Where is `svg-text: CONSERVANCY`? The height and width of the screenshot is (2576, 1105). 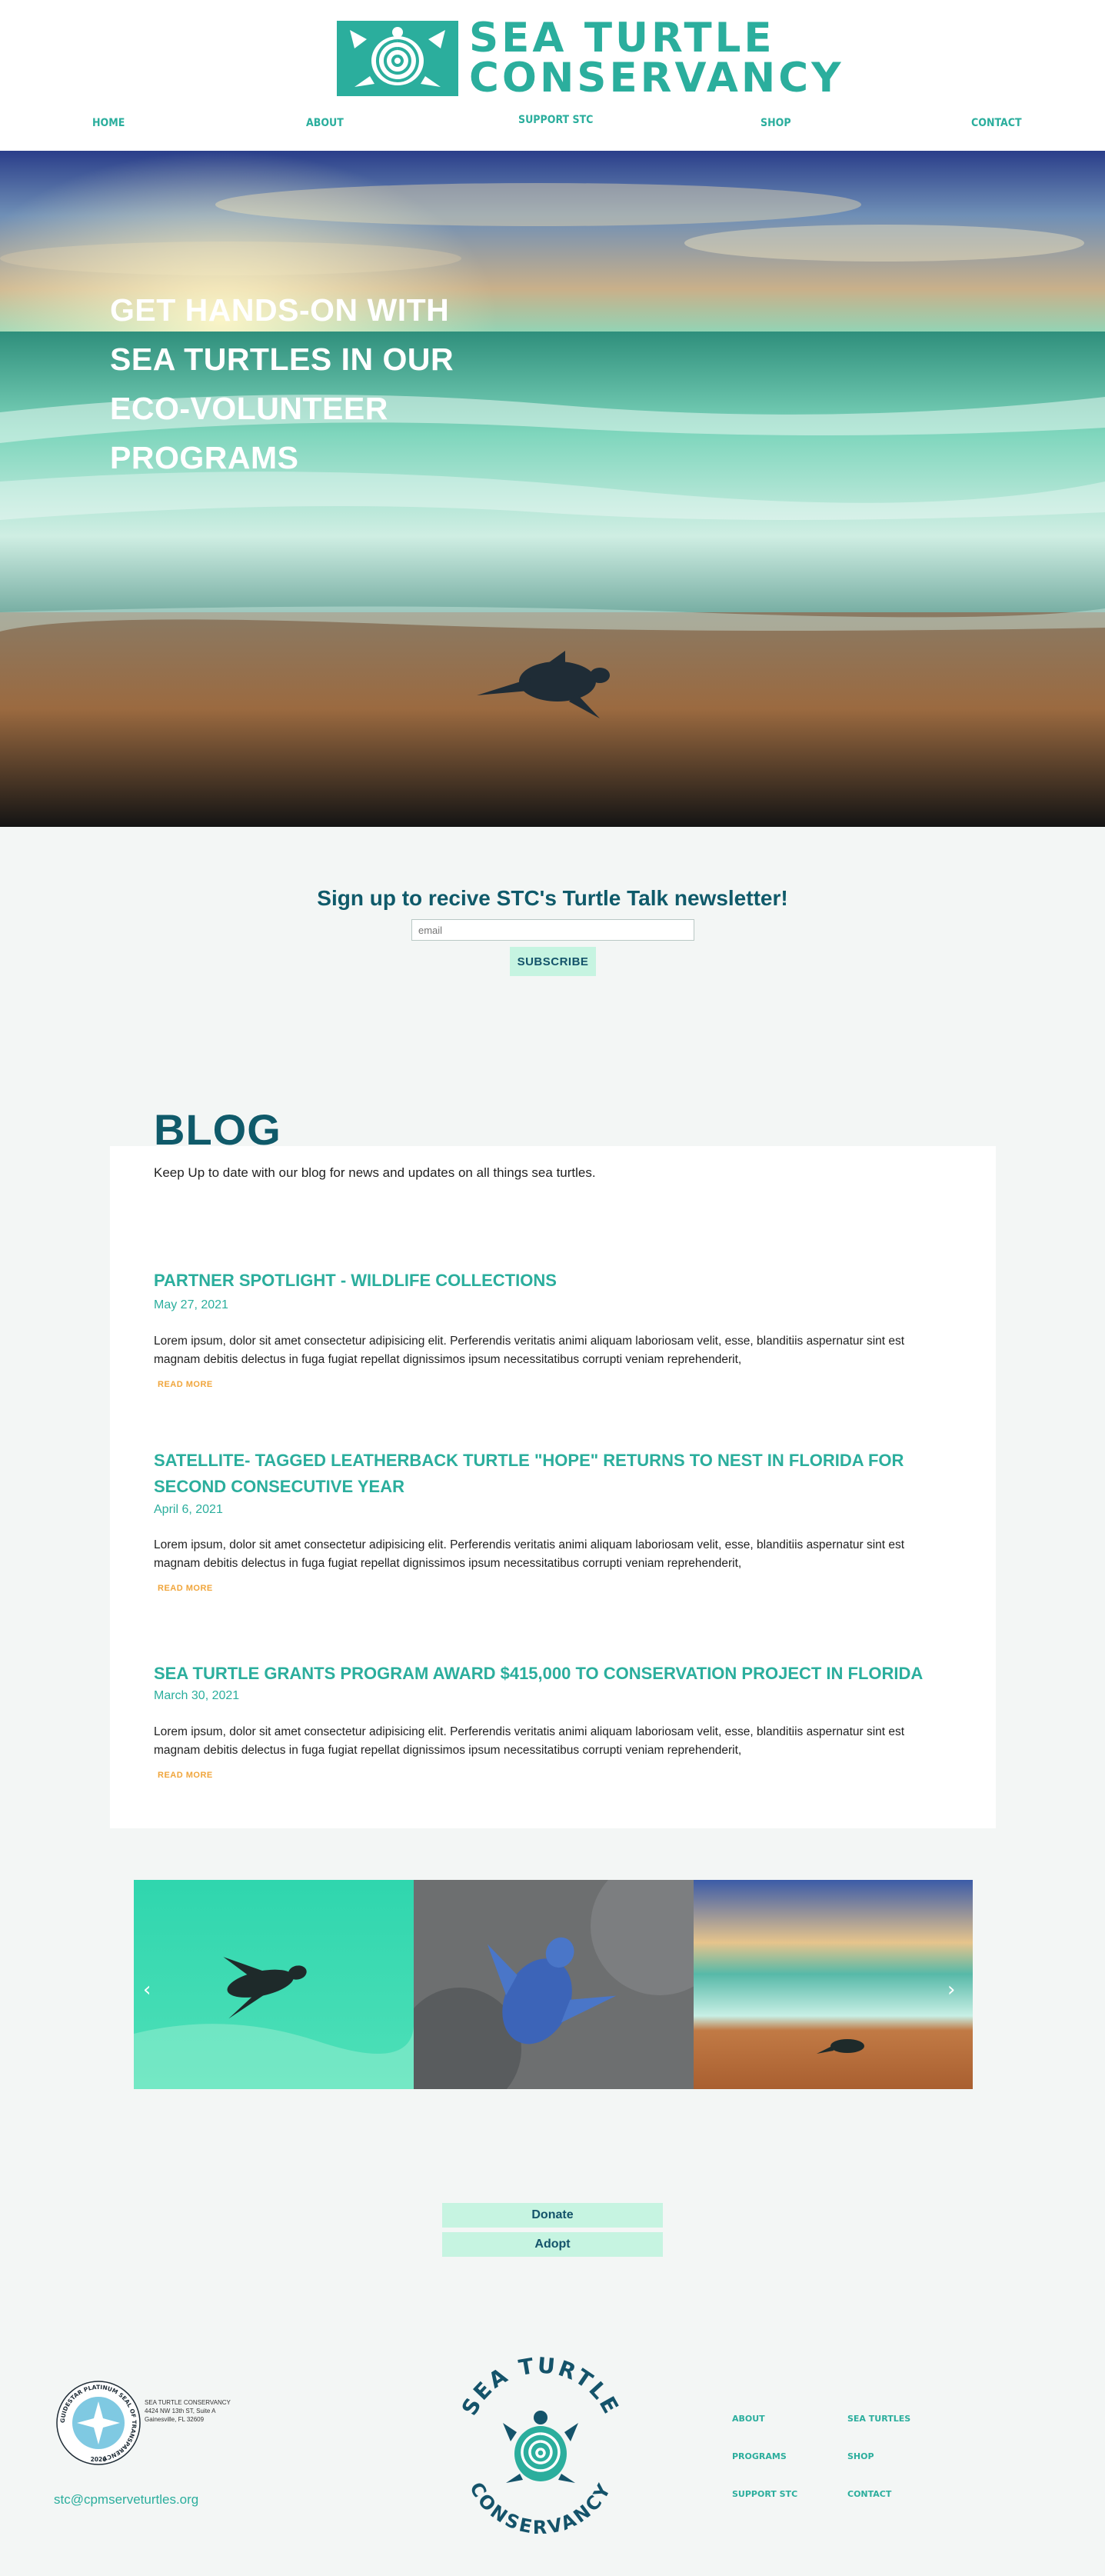
svg-text: CONSERVANCY is located at coordinates (541, 2507).